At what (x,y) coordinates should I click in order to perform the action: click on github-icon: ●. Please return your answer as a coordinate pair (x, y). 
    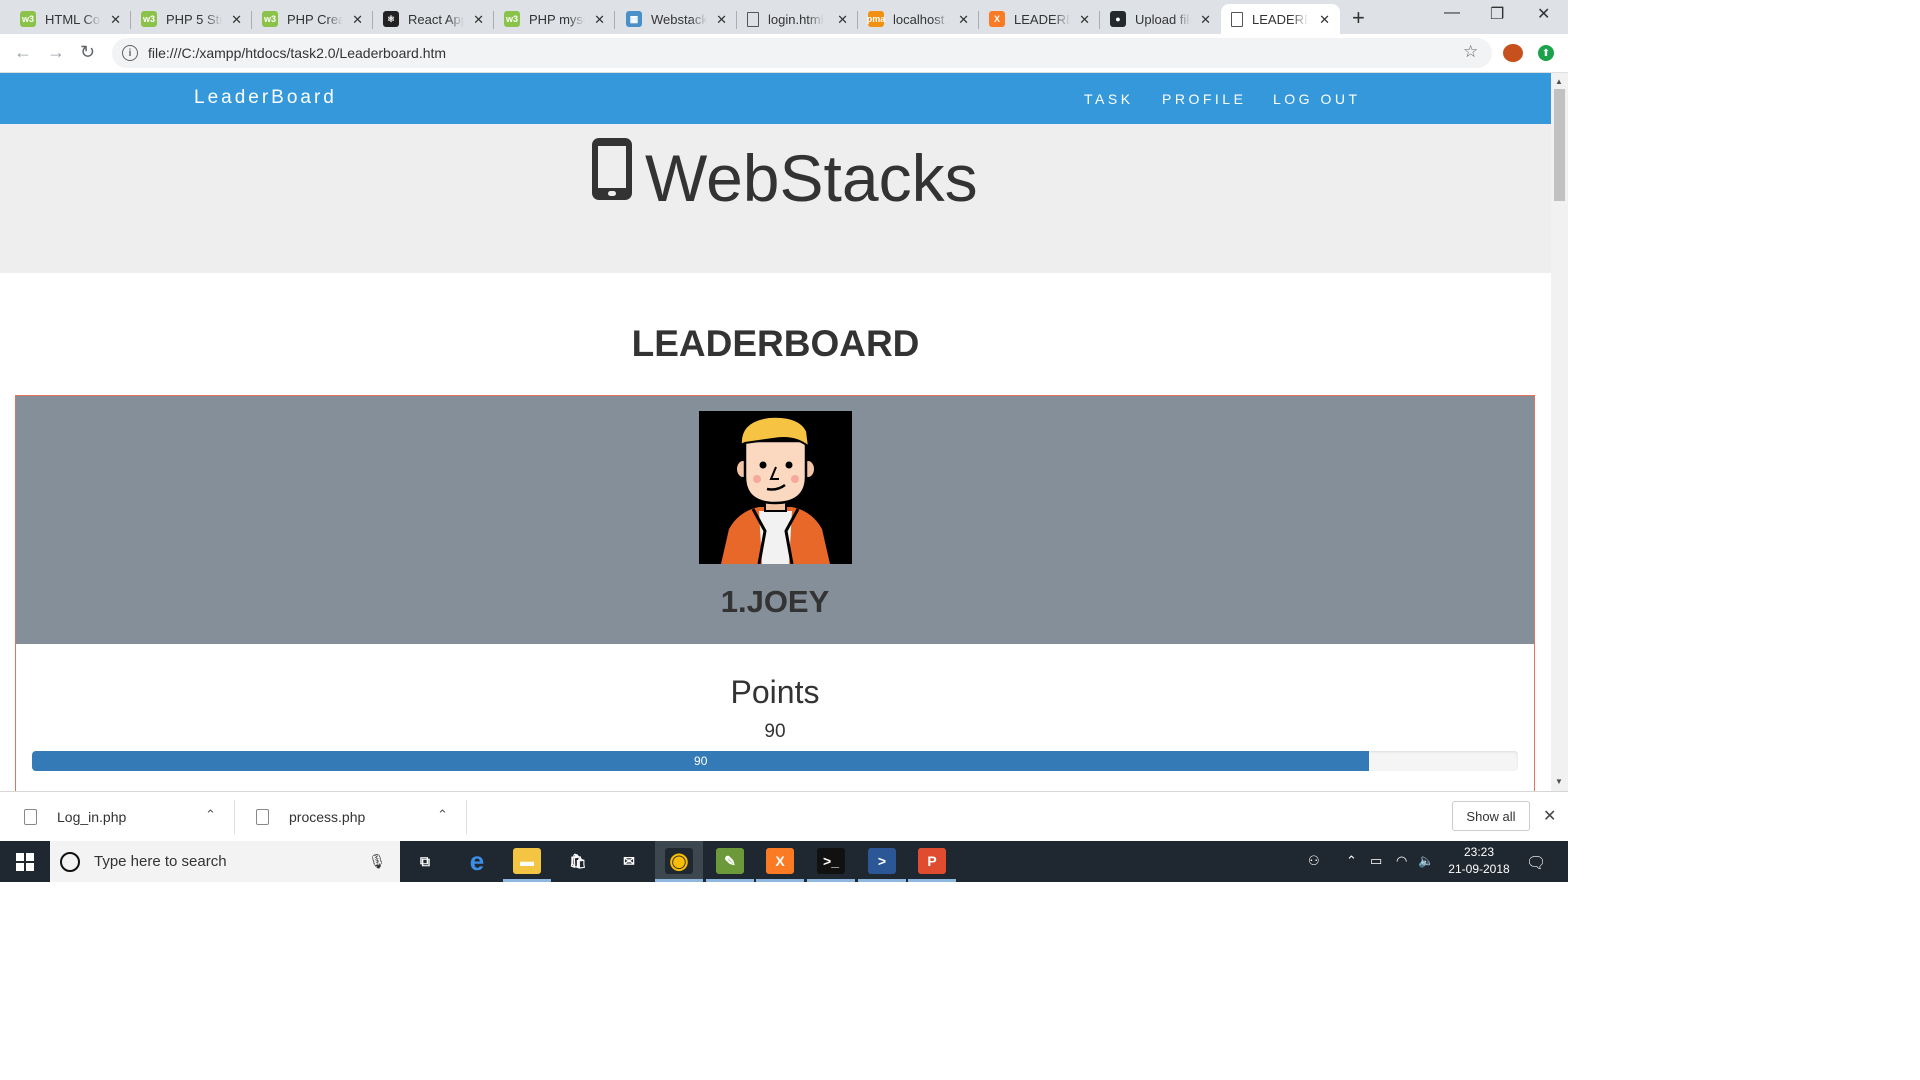
    Looking at the image, I should click on (1118, 19).